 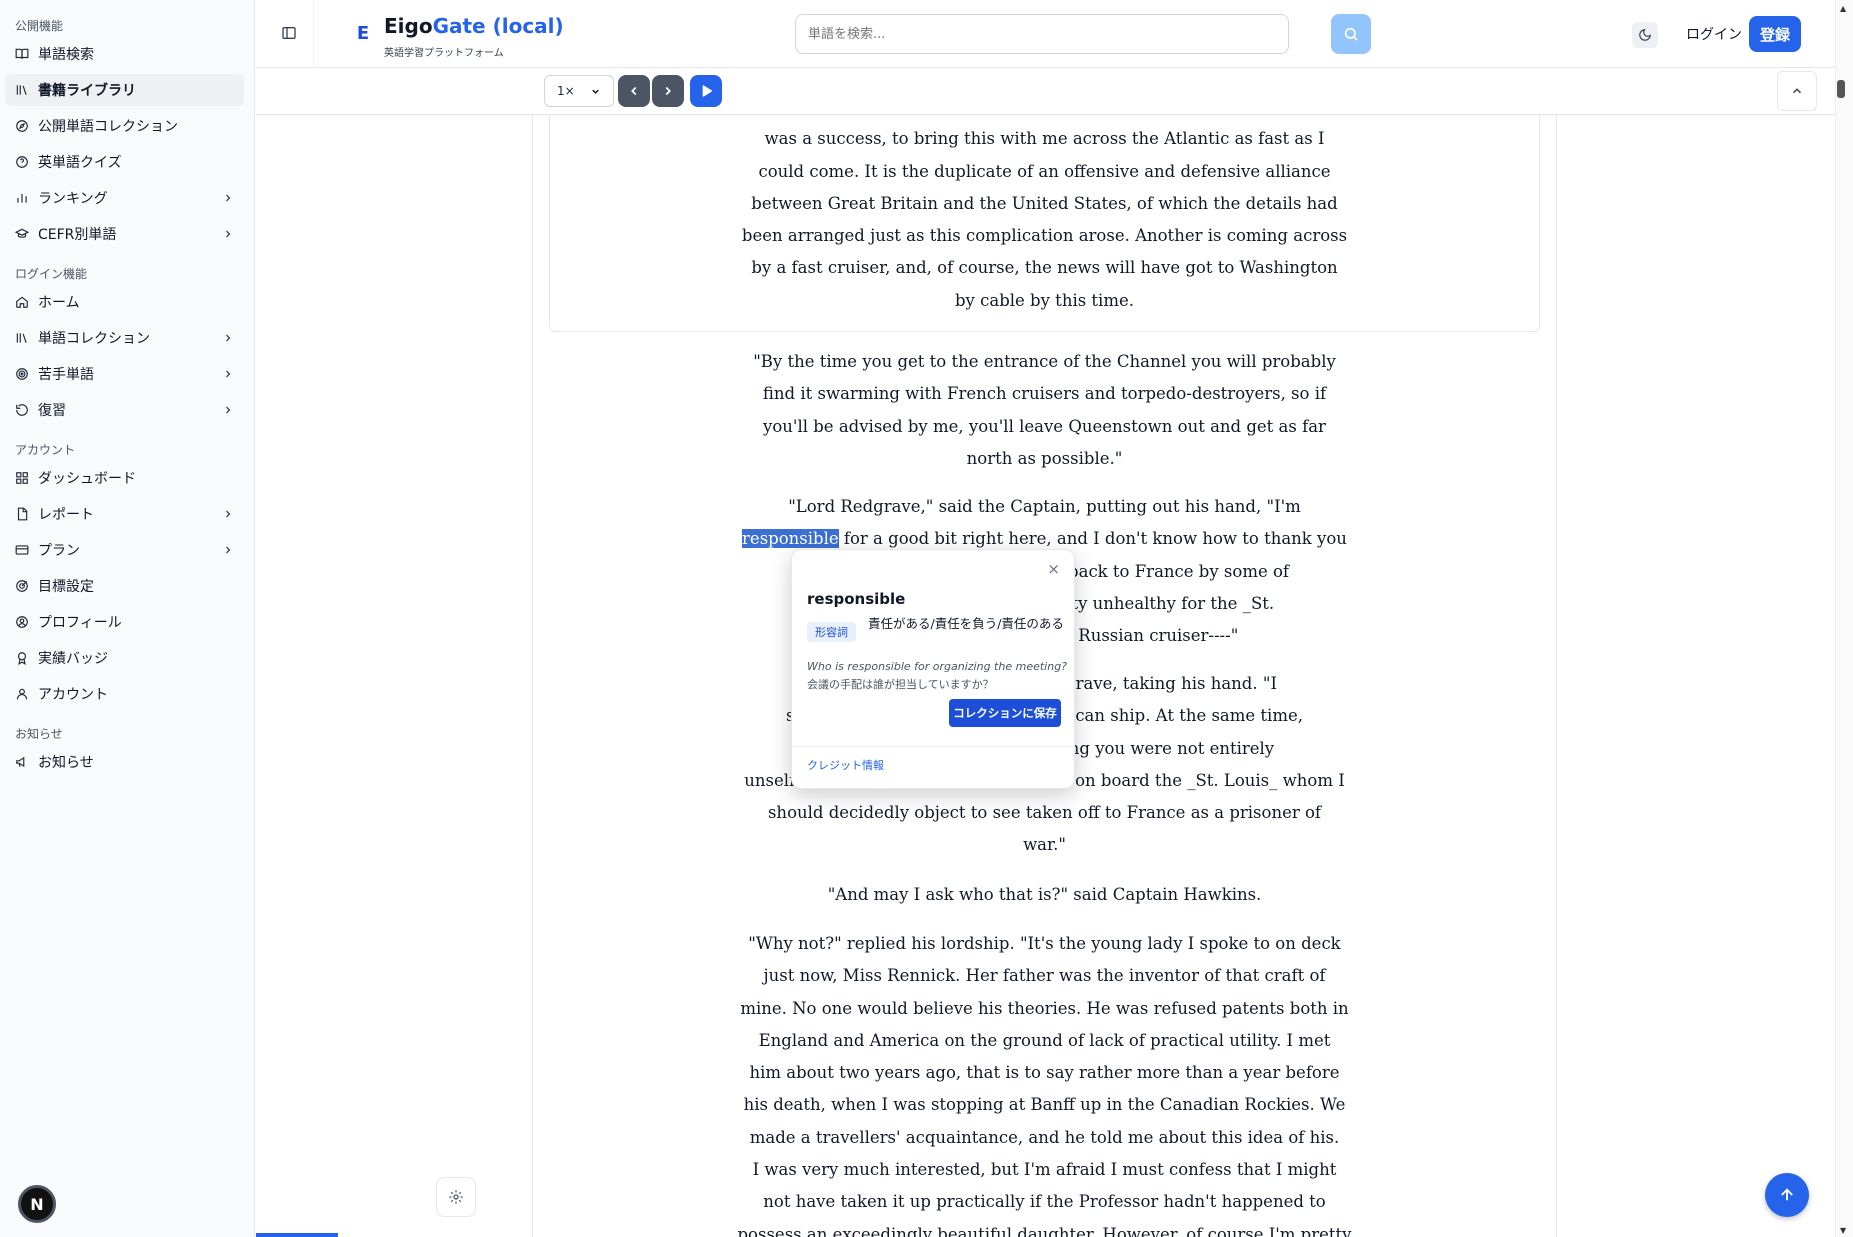 I want to click on text-line: by cable by this time., so click(x=1044, y=300).